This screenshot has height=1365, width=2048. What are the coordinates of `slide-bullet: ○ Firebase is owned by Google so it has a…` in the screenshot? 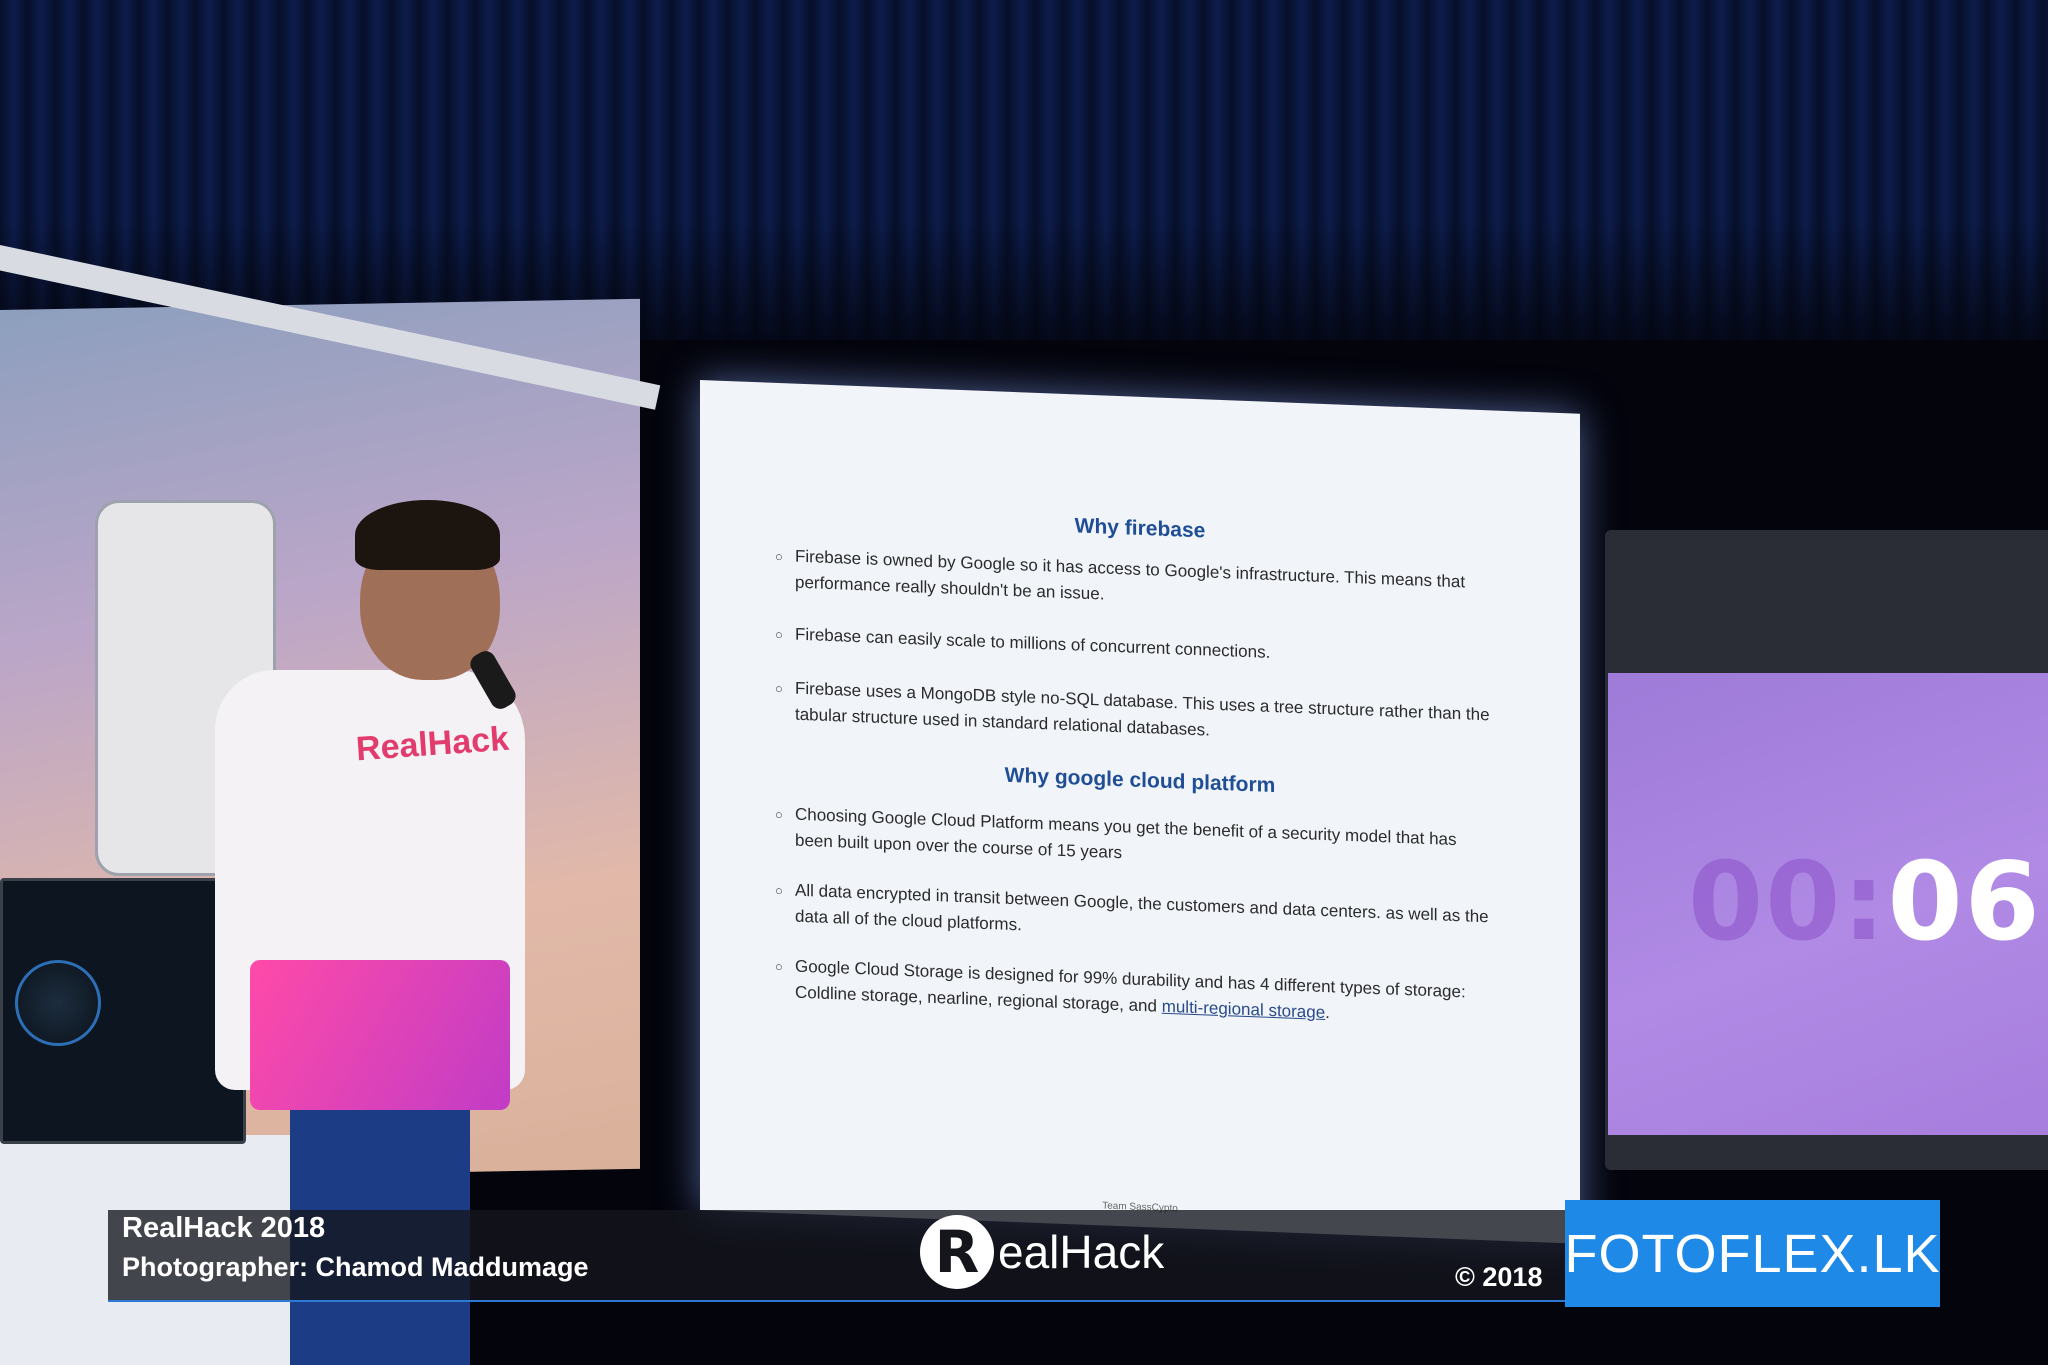 It's located at (1120, 575).